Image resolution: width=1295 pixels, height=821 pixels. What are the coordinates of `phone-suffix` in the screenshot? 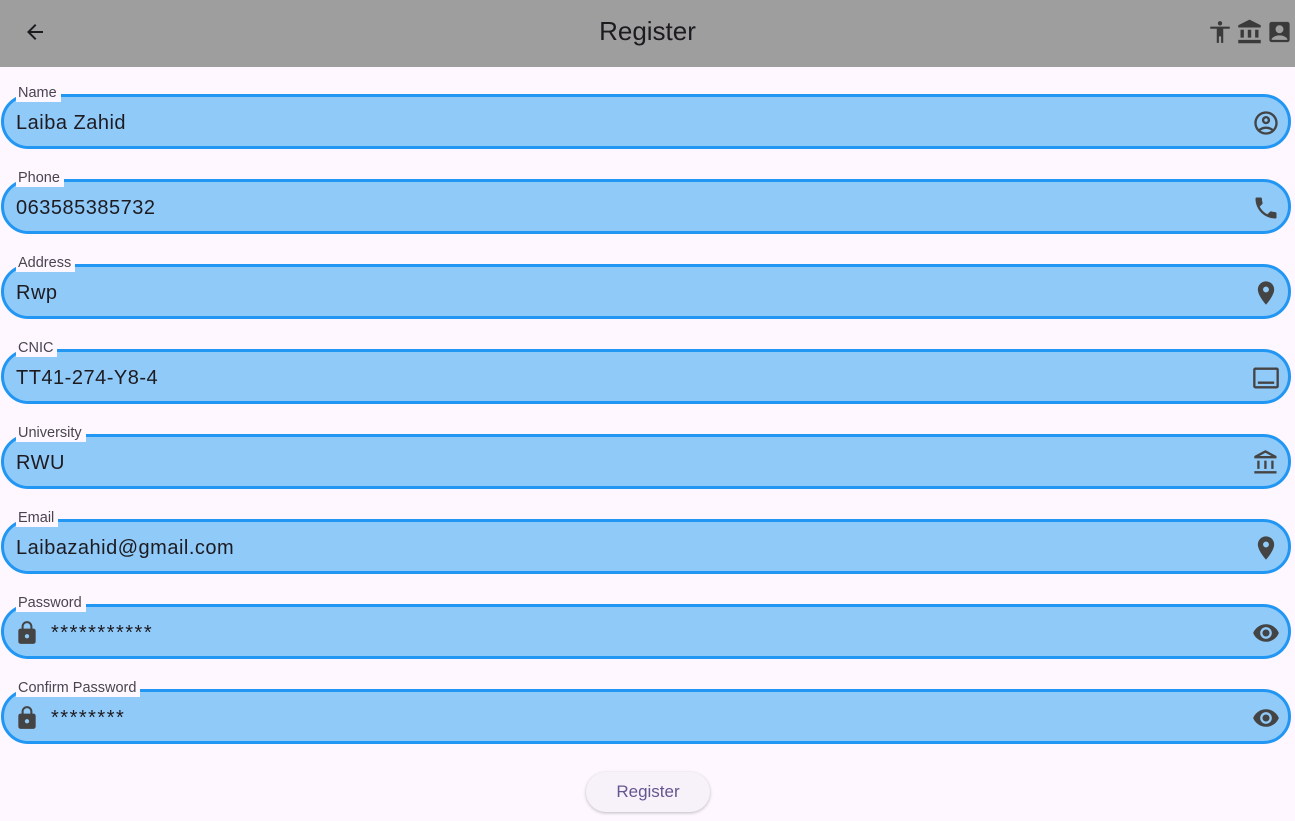 It's located at (1266, 208).